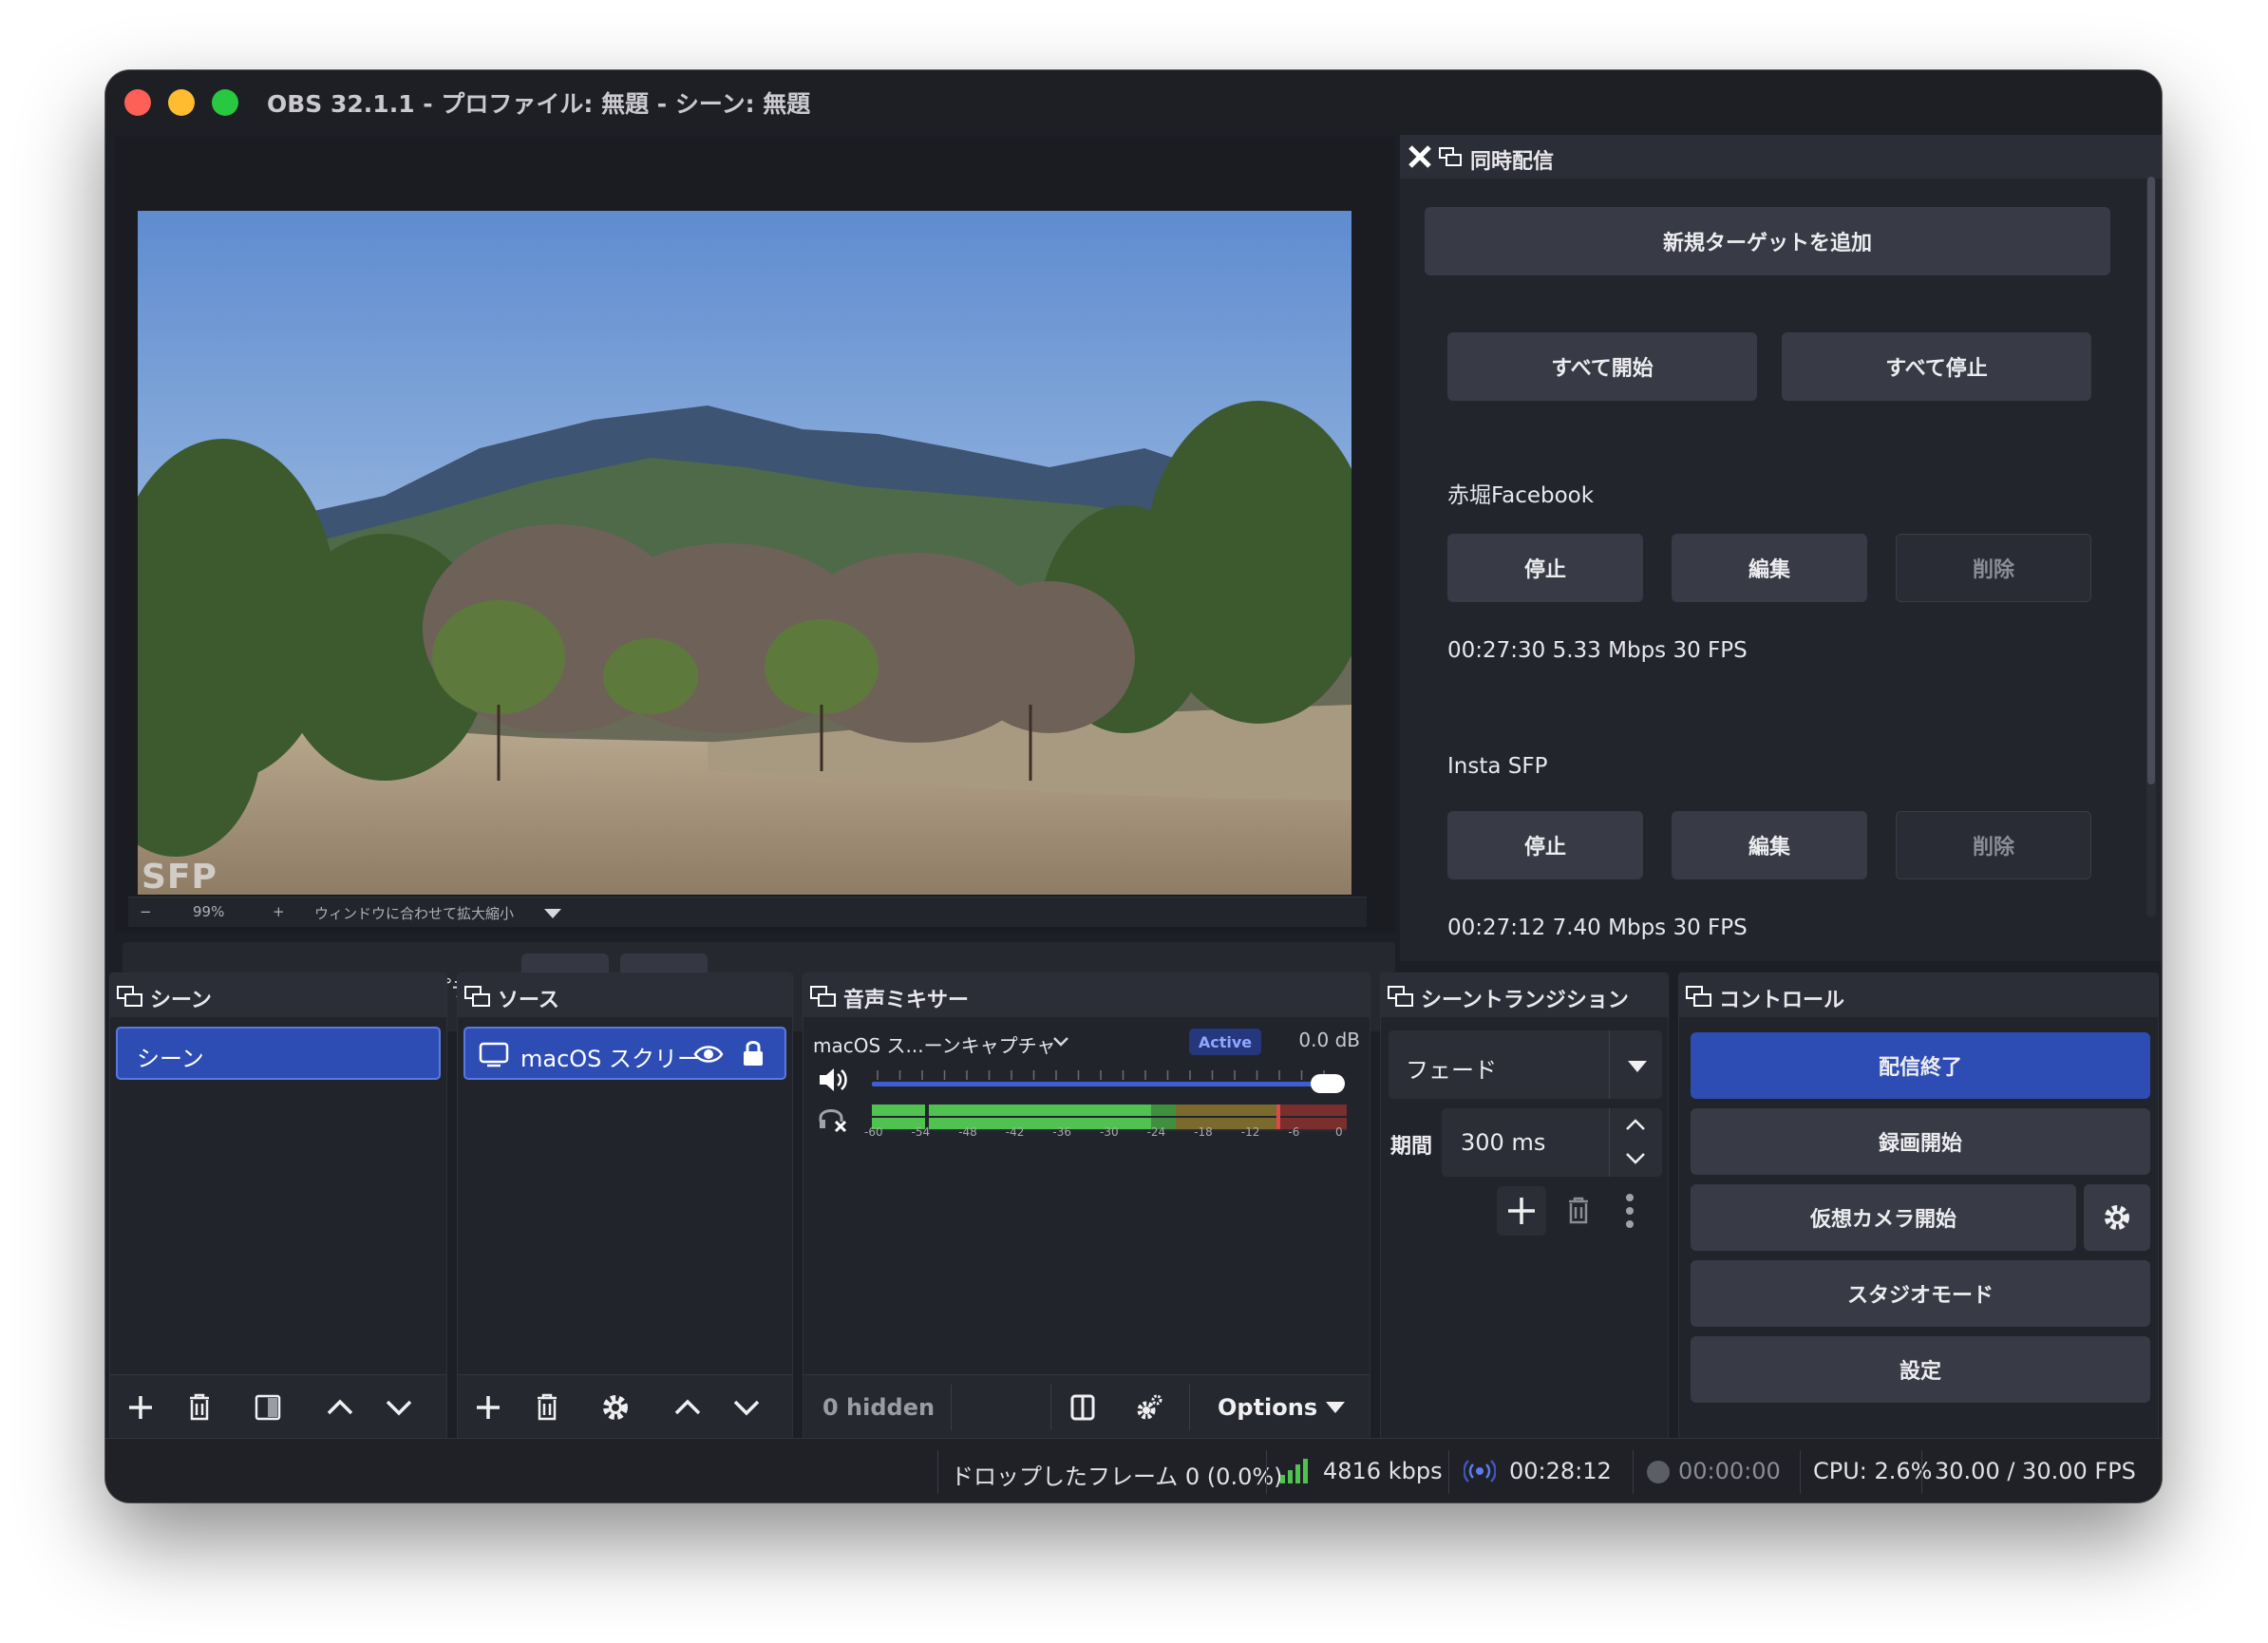  What do you see at coordinates (753, 1053) in the screenshot?
I see `lock-icon` at bounding box center [753, 1053].